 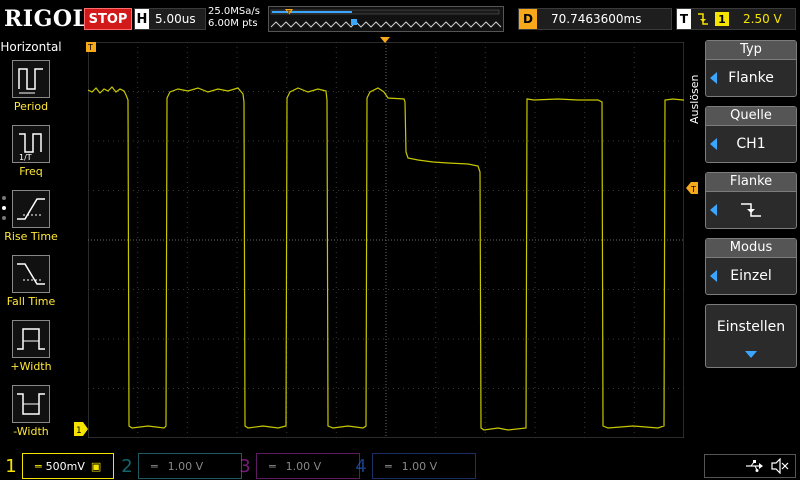 I want to click on trigger-settings-button: Einstellen, so click(x=751, y=336).